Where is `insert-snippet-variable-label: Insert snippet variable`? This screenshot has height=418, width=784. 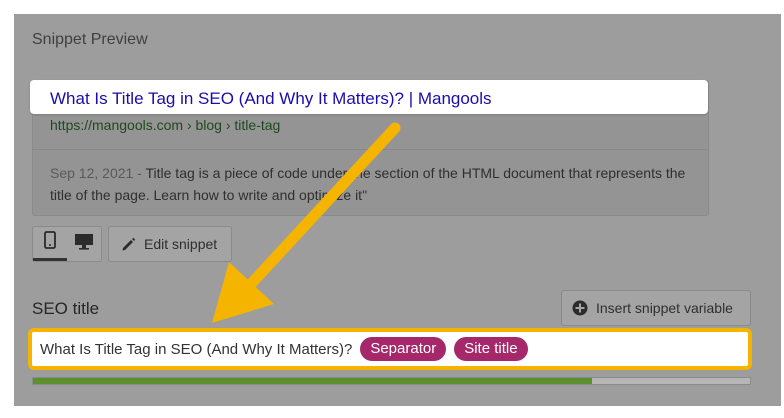 insert-snippet-variable-label: Insert snippet variable is located at coordinates (664, 308).